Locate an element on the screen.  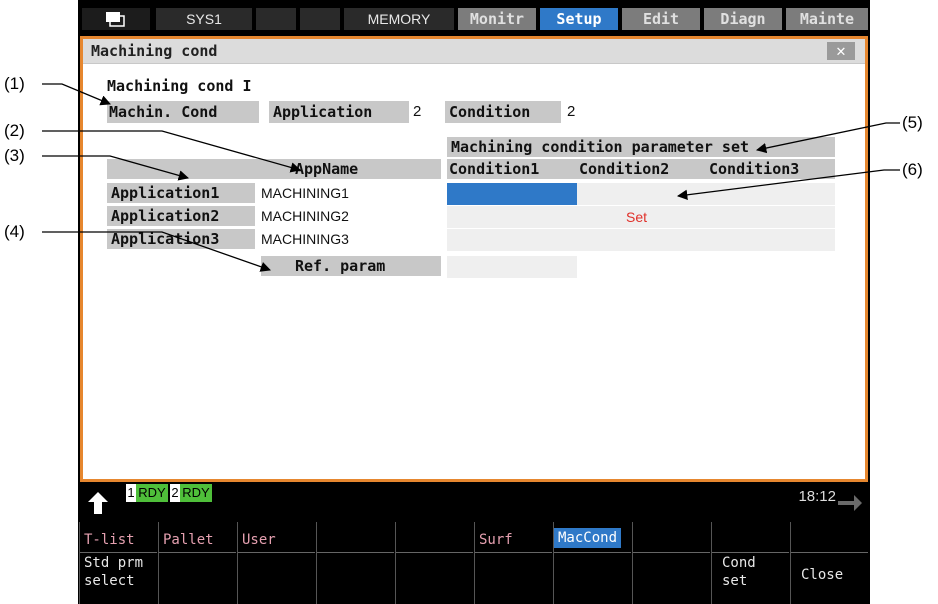
callout-4: (4) is located at coordinates (14, 231).